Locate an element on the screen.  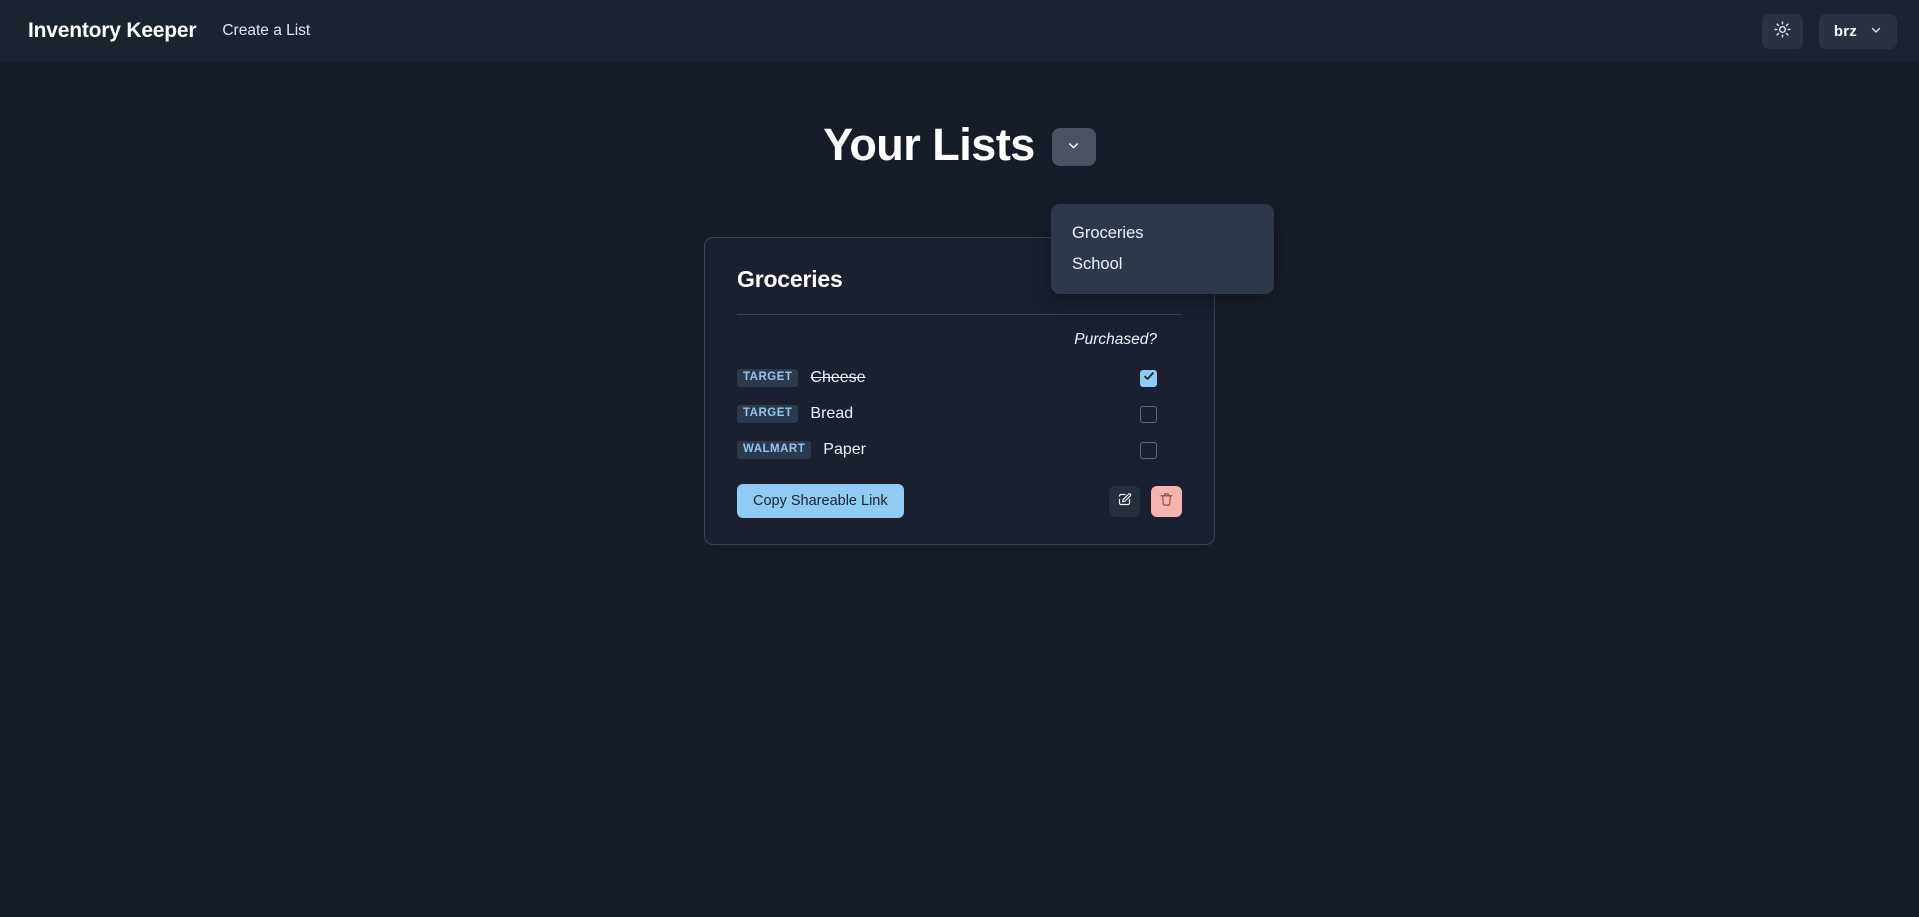
list-item: TARGET Cheese is located at coordinates (959, 378).